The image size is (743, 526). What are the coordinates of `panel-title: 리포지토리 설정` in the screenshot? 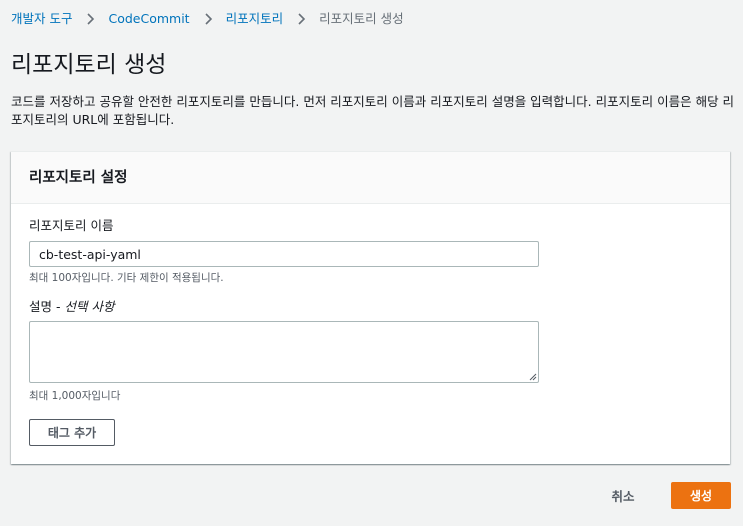 It's located at (78, 178).